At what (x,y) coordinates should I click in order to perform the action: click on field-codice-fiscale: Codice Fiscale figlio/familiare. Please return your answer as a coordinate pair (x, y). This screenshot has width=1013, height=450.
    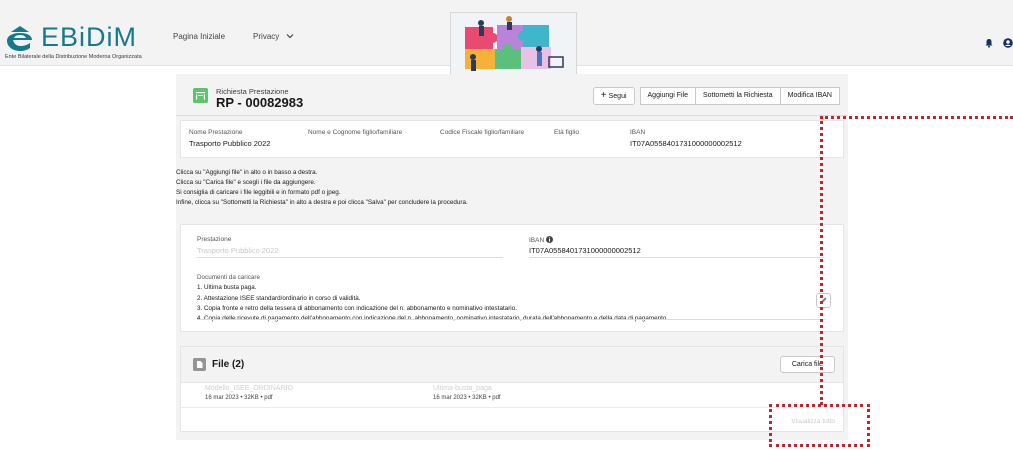
    Looking at the image, I should click on (482, 134).